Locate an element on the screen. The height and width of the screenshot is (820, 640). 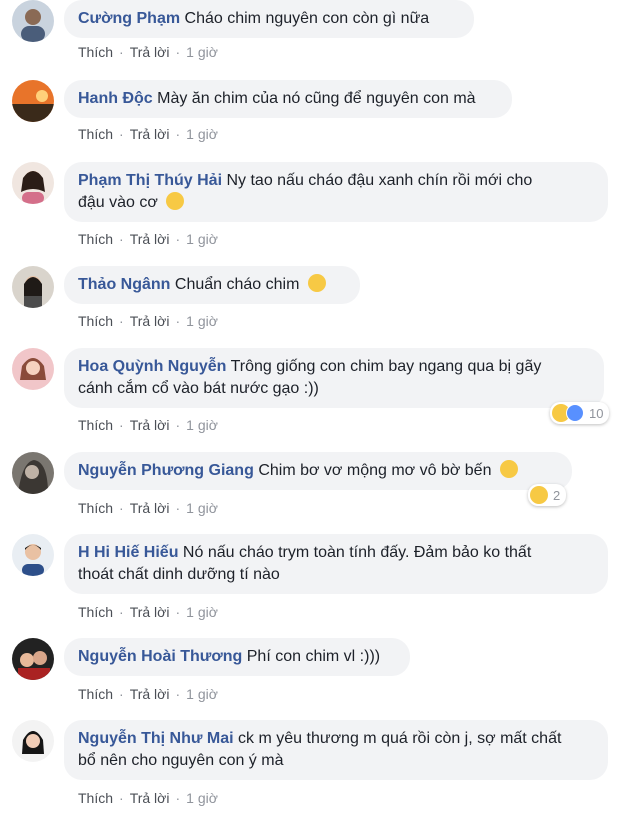
rofl-emoji is located at coordinates (175, 201).